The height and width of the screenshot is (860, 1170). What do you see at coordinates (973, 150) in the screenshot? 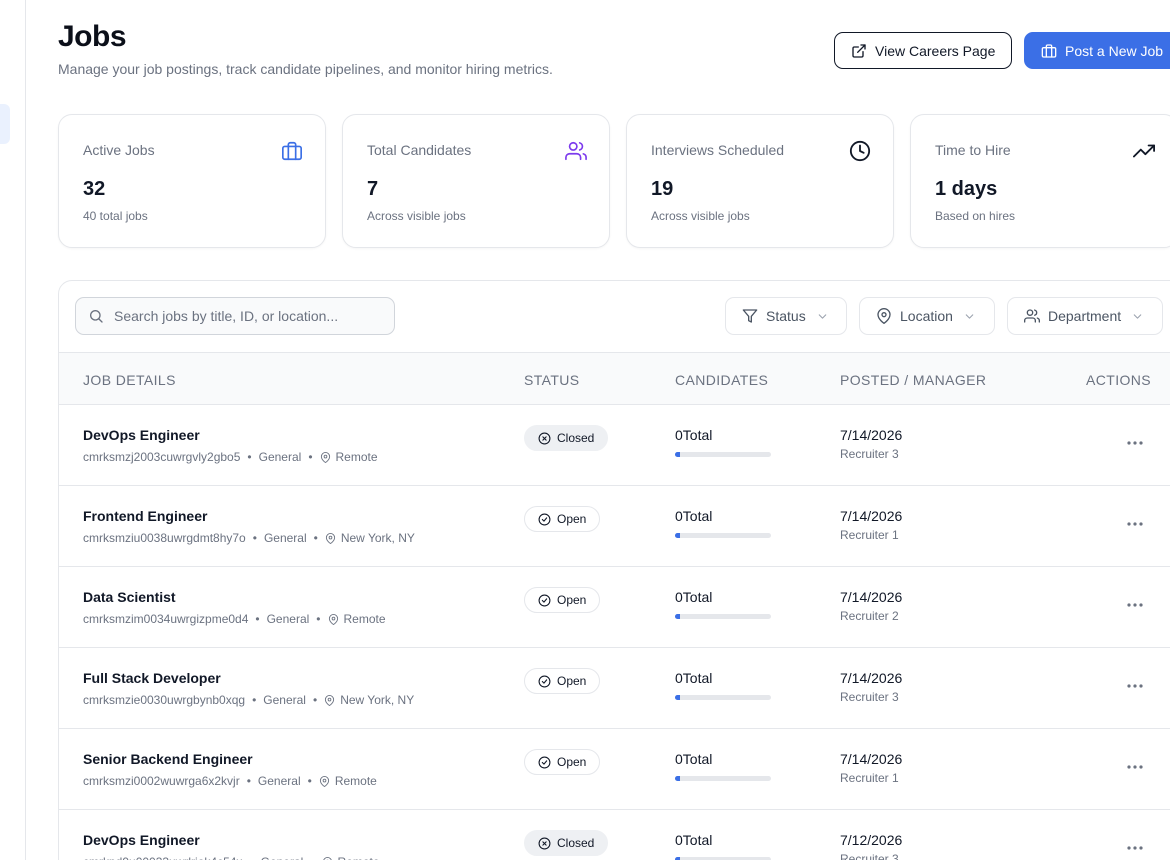
I see `stat-label: Time to Hire` at bounding box center [973, 150].